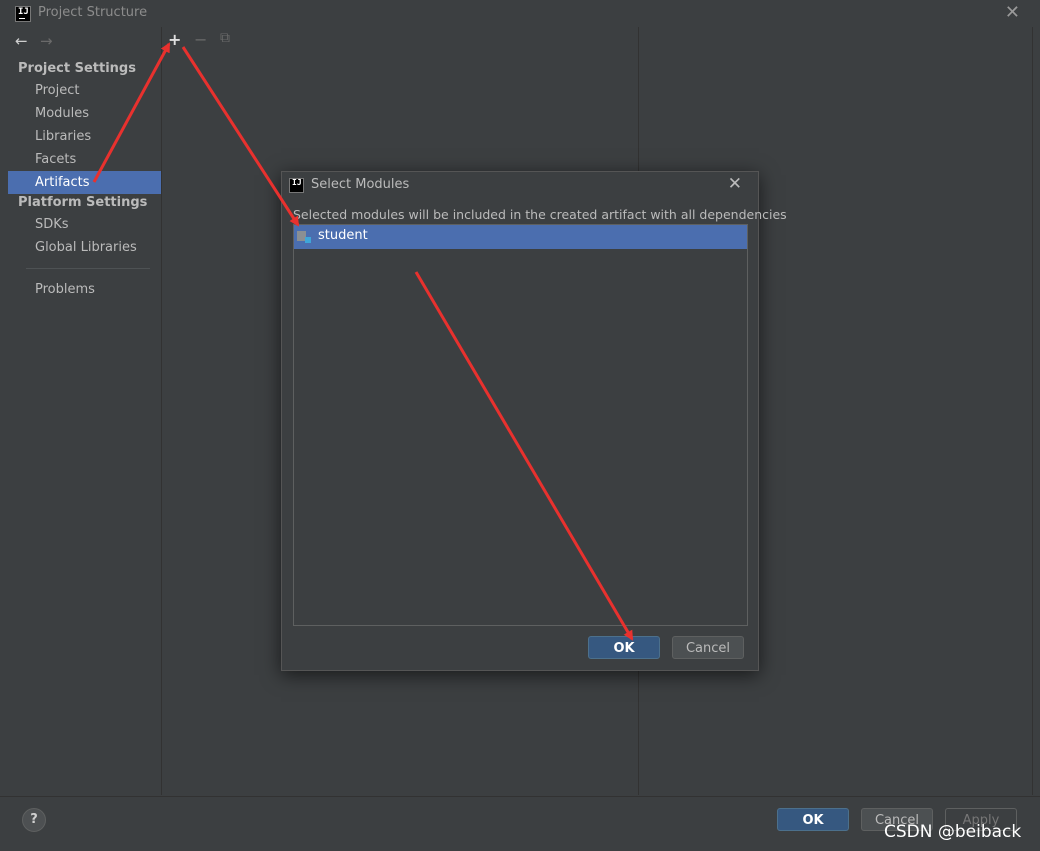  What do you see at coordinates (84, 159) in the screenshot?
I see `sidebar-item-facets: Facets` at bounding box center [84, 159].